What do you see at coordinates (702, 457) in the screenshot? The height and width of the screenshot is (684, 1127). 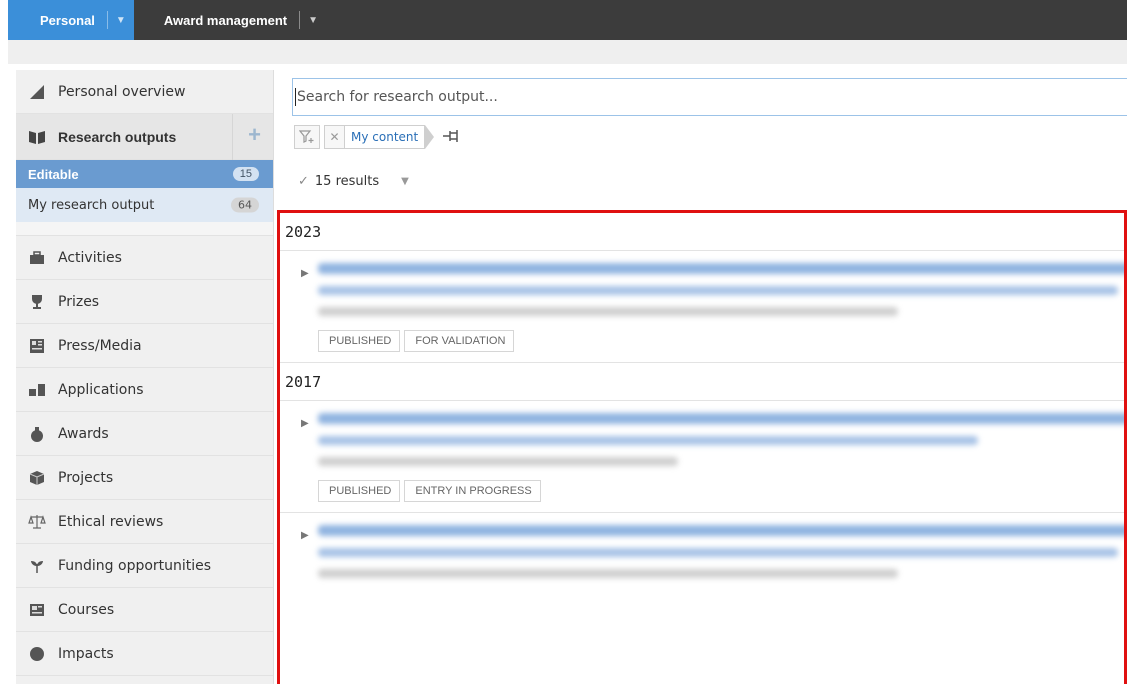 I see `list-item: ▶ PUBLISHED ENTRY IN PROGRESS` at bounding box center [702, 457].